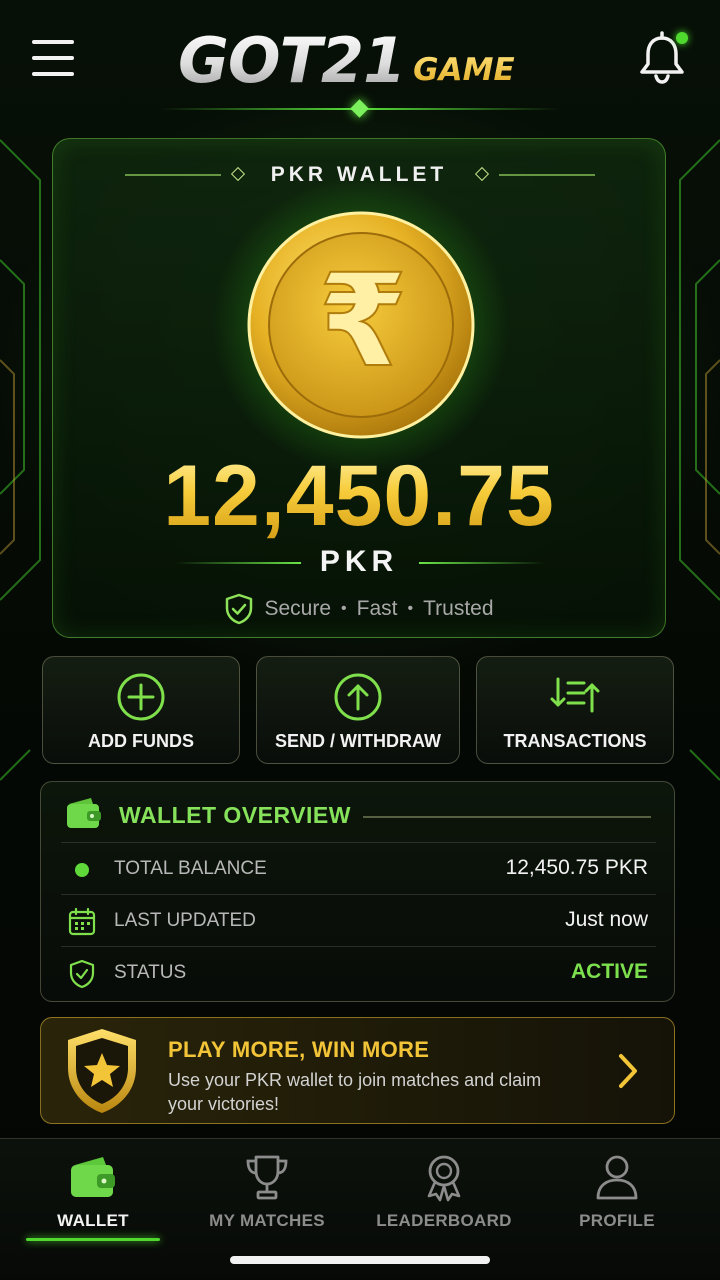 Image resolution: width=720 pixels, height=1280 pixels. What do you see at coordinates (482, 563) in the screenshot?
I see `currency-line-right` at bounding box center [482, 563].